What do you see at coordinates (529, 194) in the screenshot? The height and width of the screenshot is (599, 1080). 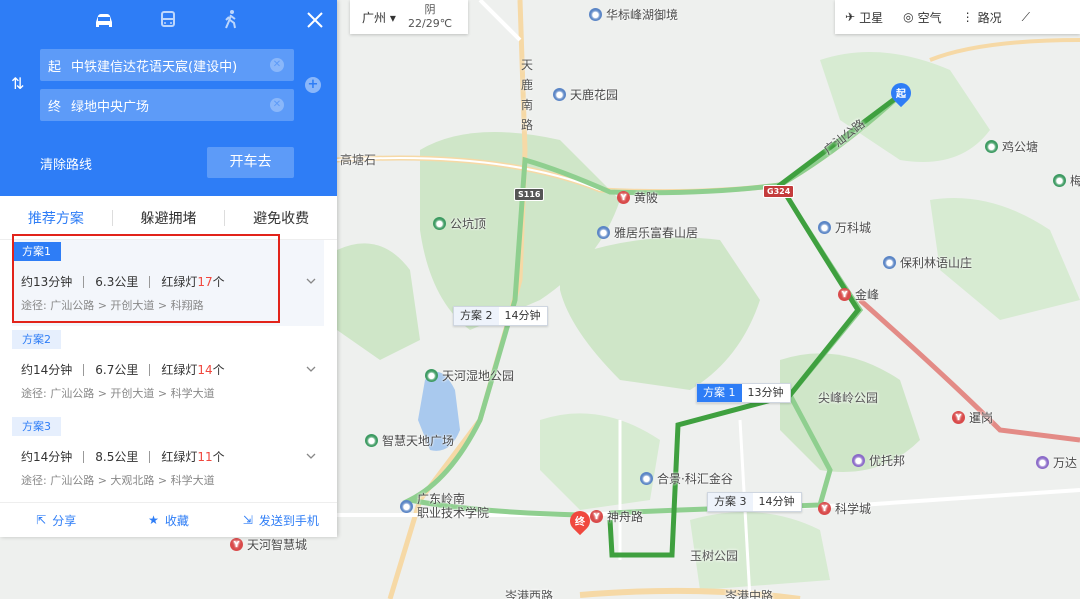 I see `shield-s116: S116` at bounding box center [529, 194].